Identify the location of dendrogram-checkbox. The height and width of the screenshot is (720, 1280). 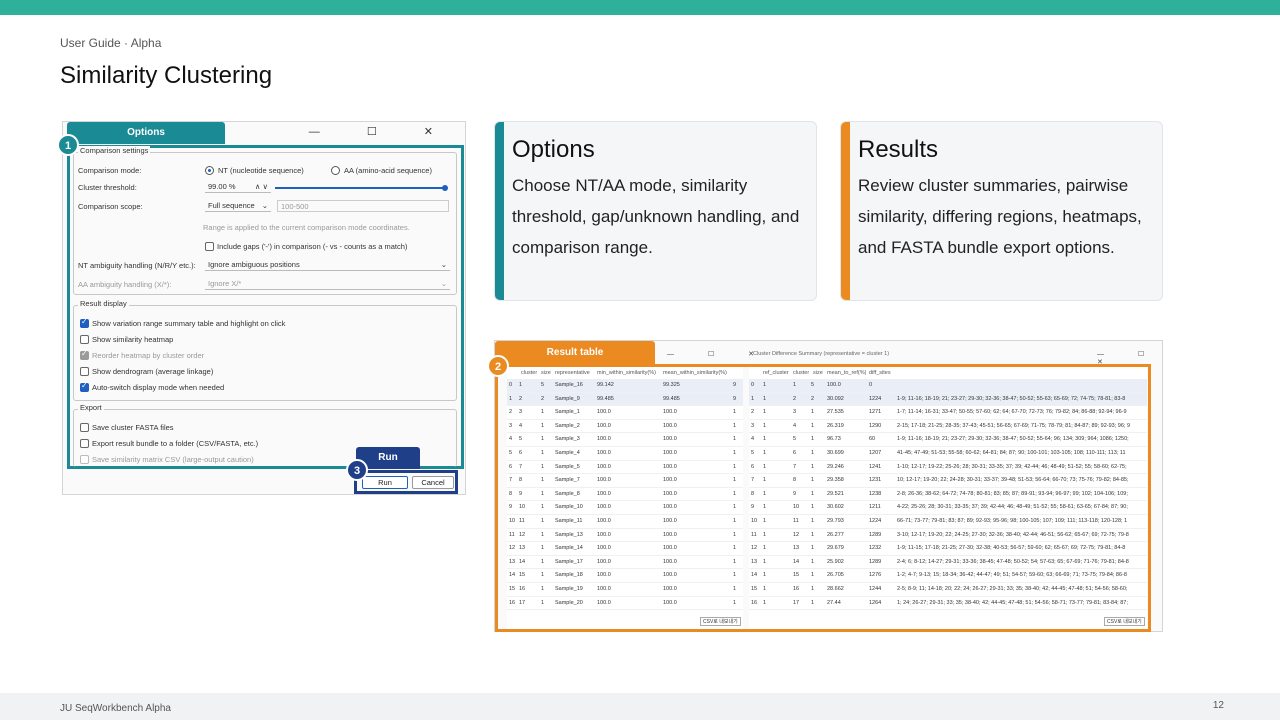
(84, 371).